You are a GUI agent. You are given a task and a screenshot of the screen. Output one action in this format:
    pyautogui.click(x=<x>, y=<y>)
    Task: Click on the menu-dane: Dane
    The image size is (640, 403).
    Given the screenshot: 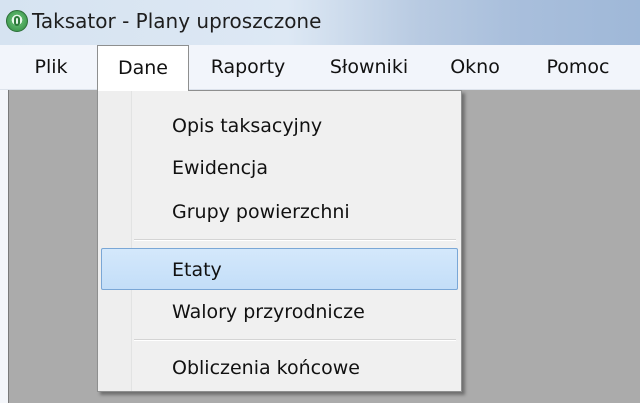 What is the action you would take?
    pyautogui.click(x=143, y=68)
    